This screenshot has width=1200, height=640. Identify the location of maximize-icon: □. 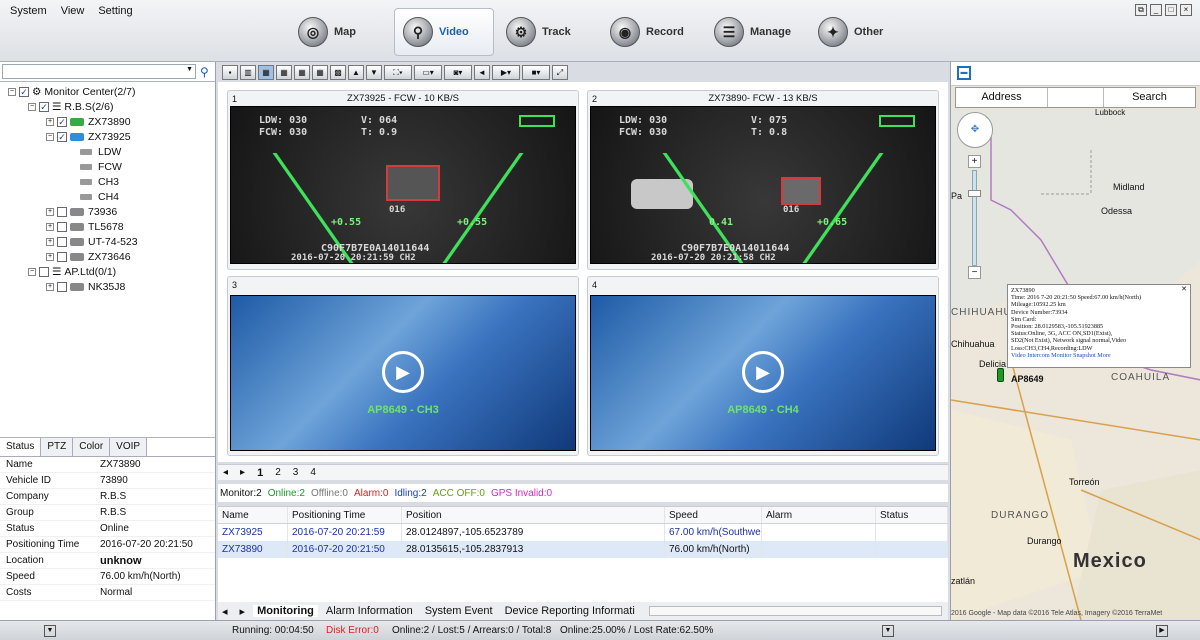
(1171, 10).